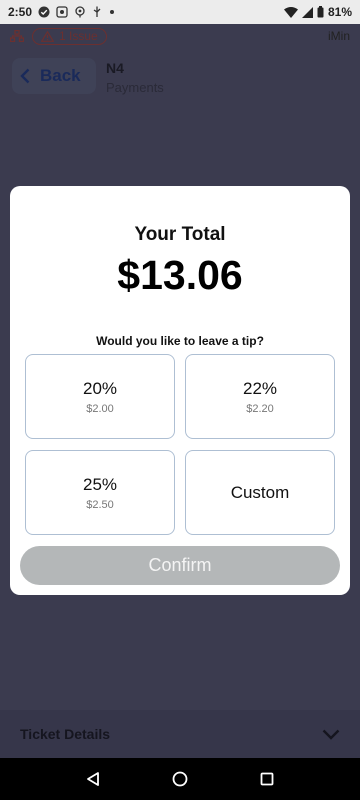  Describe the element at coordinates (180, 12) in the screenshot. I see `status-bar: 2:50 81%` at that location.